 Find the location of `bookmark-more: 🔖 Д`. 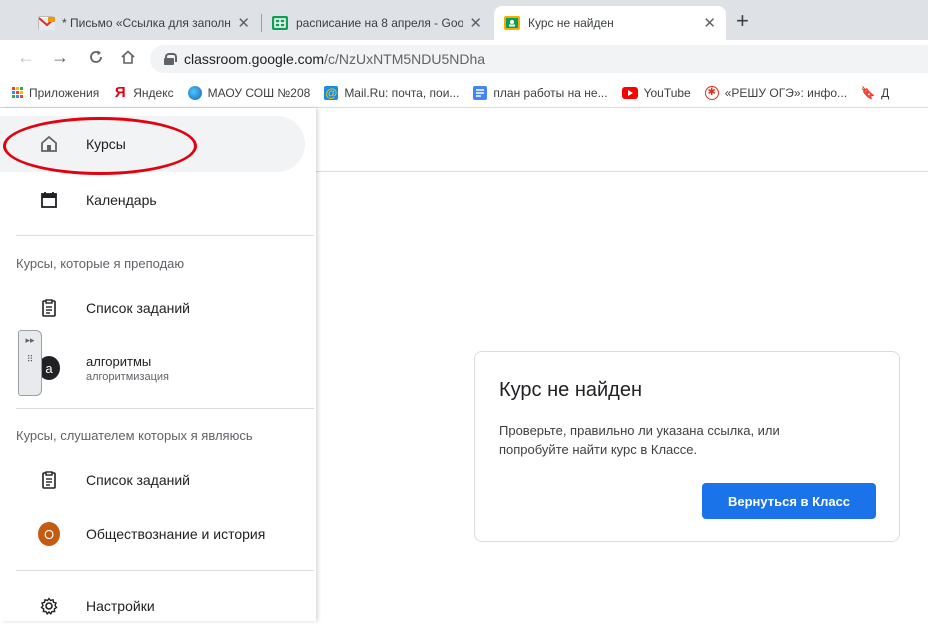

bookmark-more: 🔖 Д is located at coordinates (875, 92).